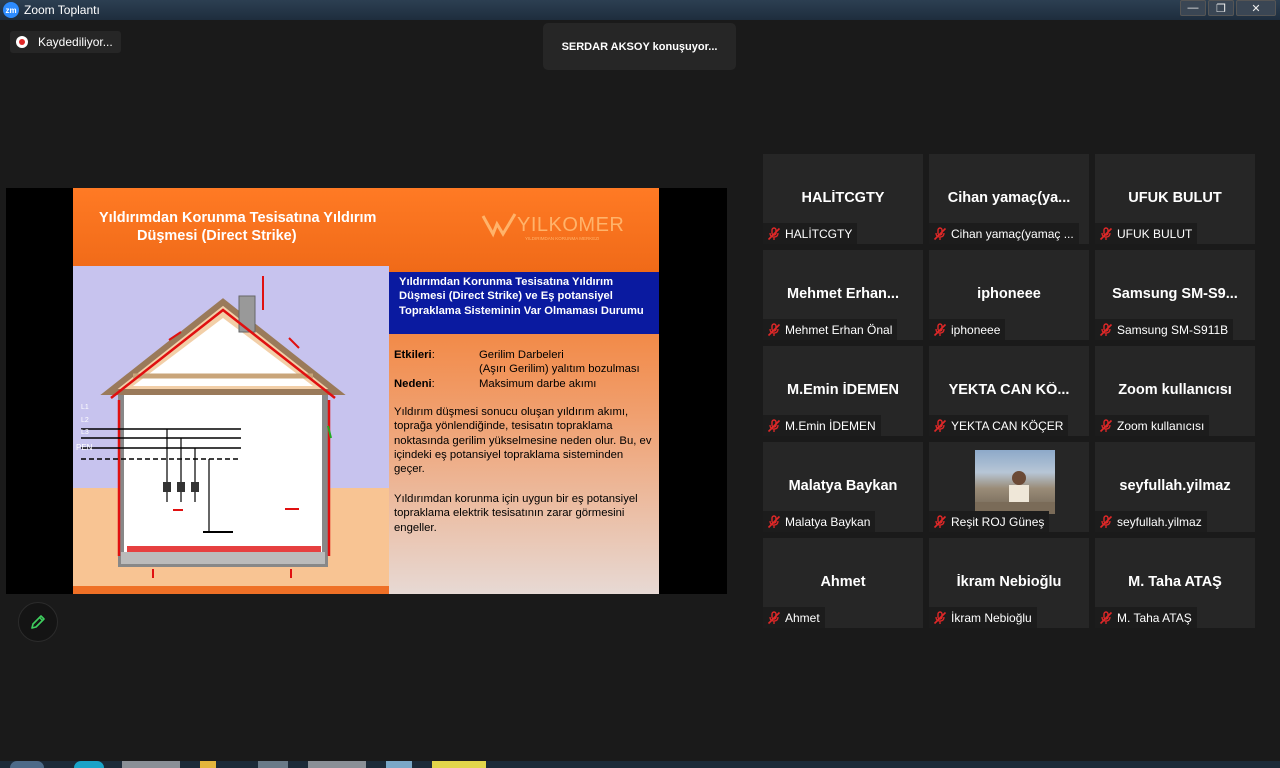 Image resolution: width=1280 pixels, height=768 pixels. I want to click on effects-row: Etkileri: Gerilim Darbeleri, so click(479, 355).